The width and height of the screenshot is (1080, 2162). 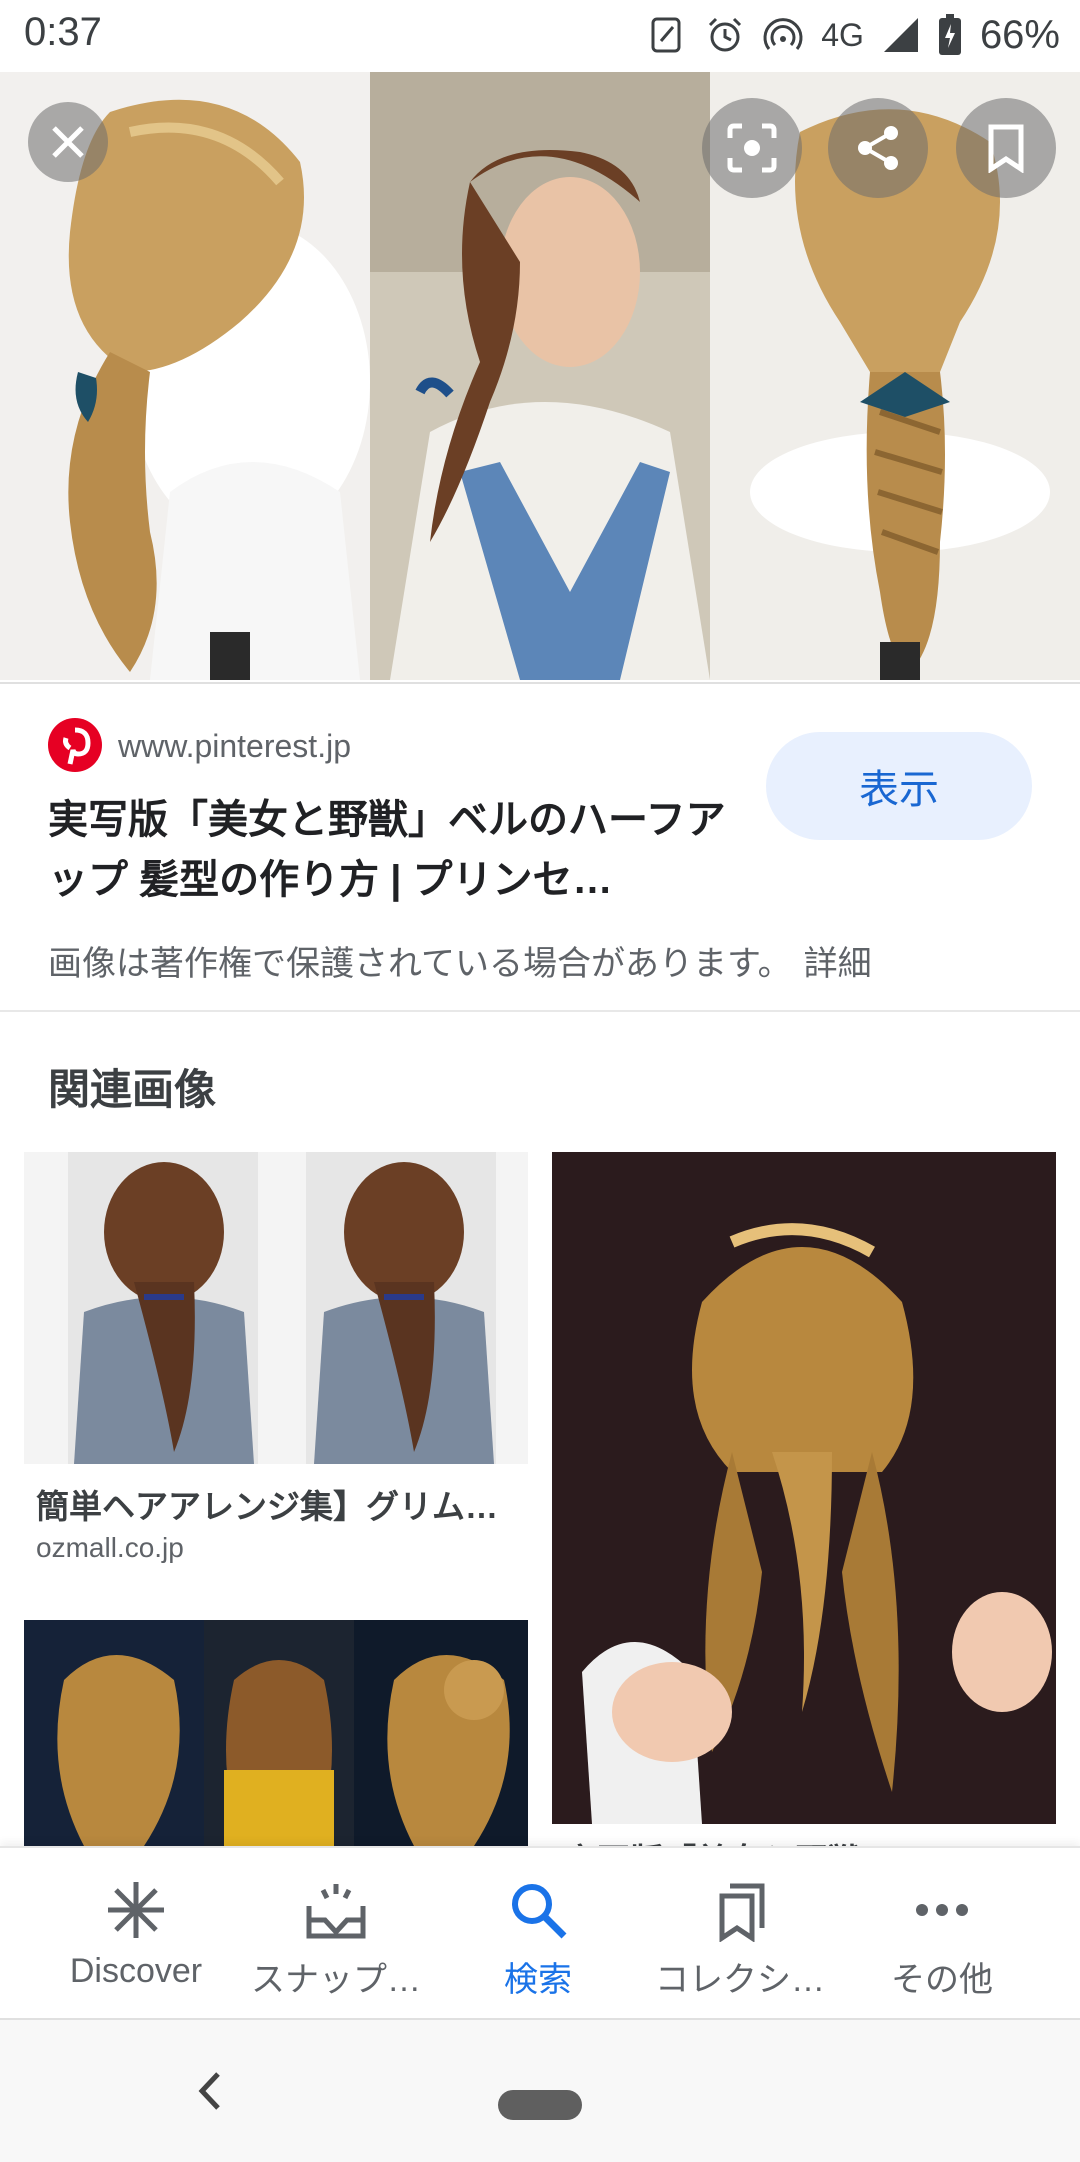 What do you see at coordinates (900, 35) in the screenshot?
I see `signal-icon` at bounding box center [900, 35].